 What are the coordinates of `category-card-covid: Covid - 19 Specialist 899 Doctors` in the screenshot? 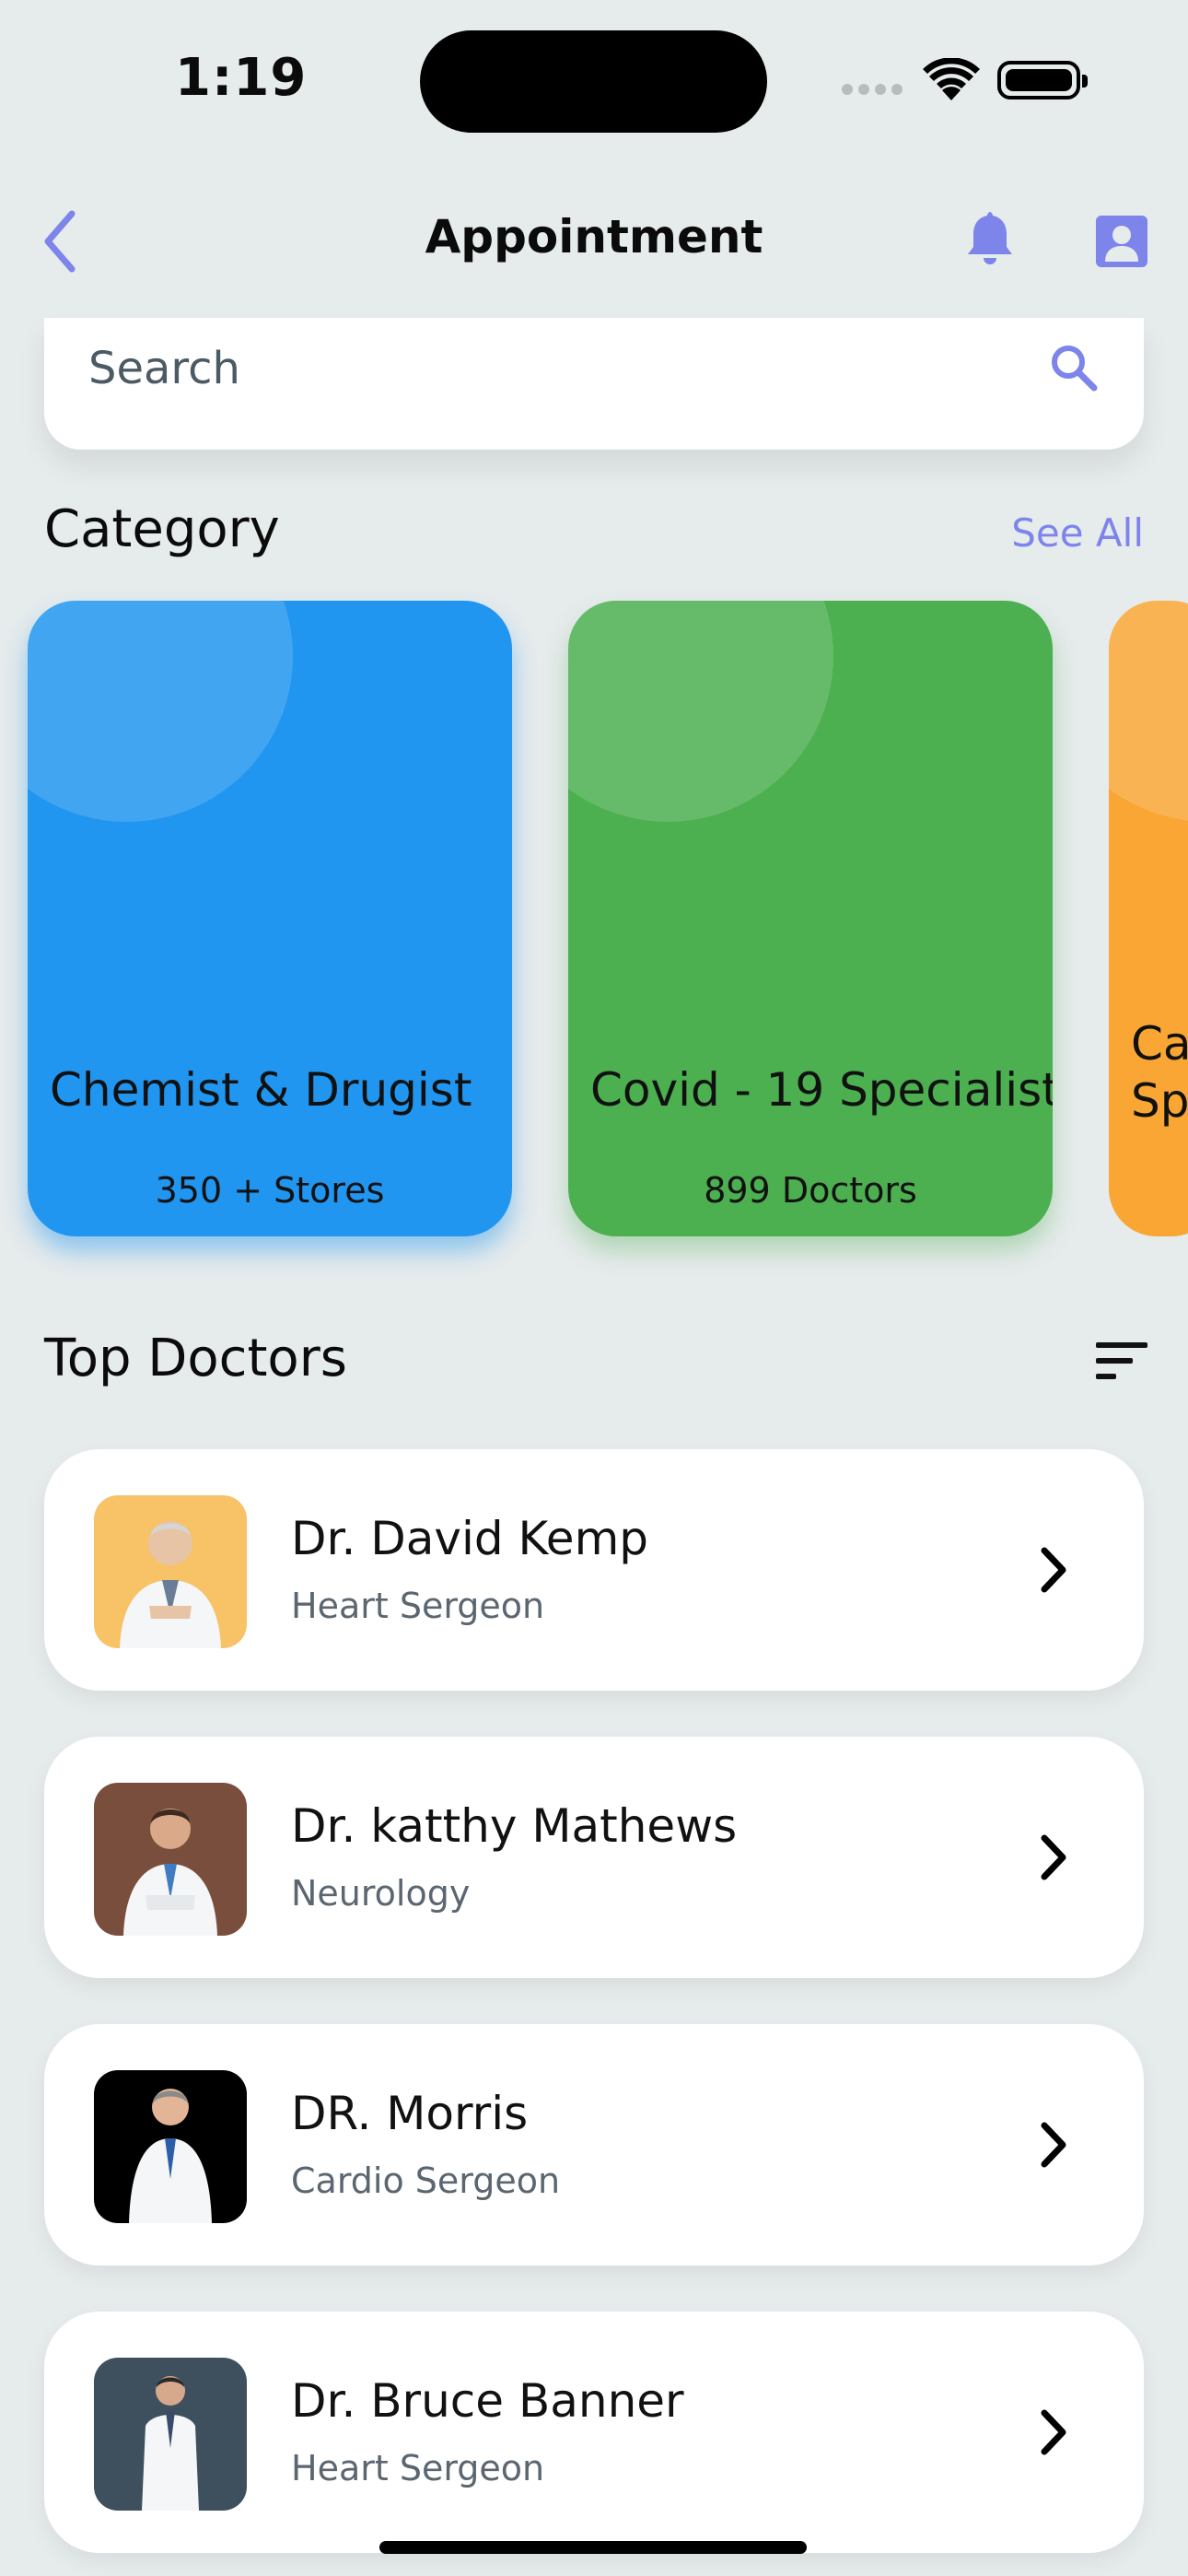 It's located at (810, 918).